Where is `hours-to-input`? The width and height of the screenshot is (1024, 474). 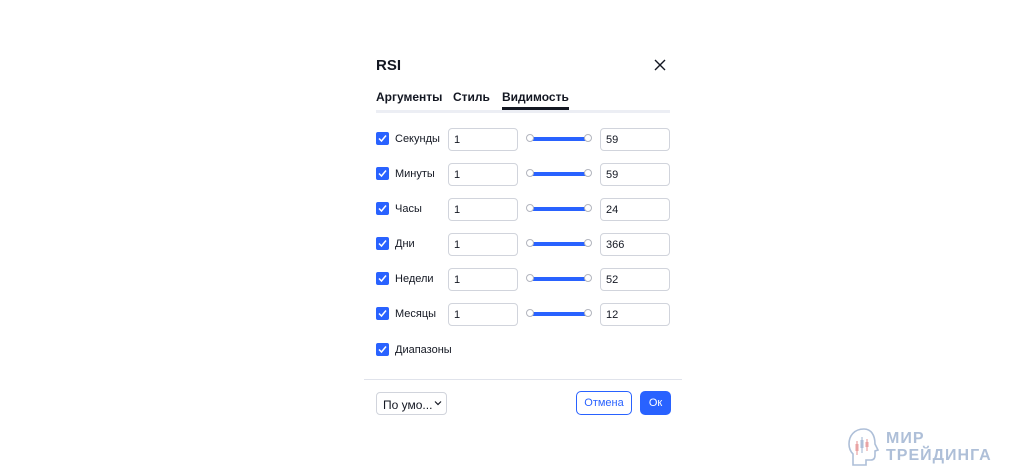 hours-to-input is located at coordinates (635, 209).